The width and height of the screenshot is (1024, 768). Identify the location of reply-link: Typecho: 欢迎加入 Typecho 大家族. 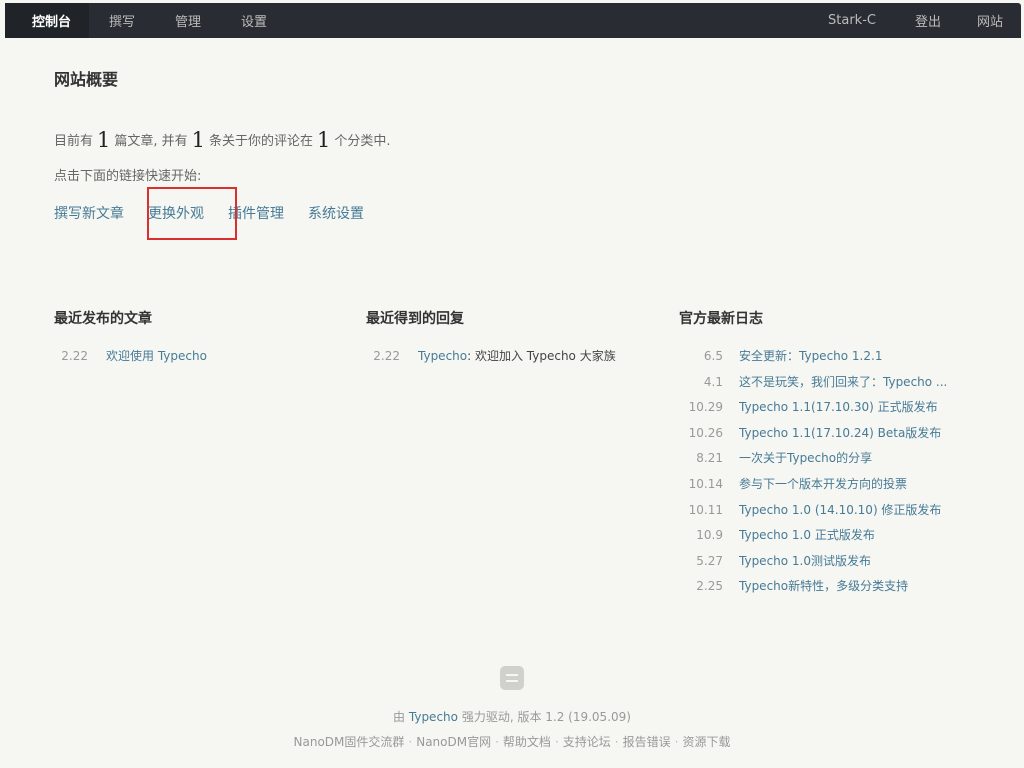
(517, 361).